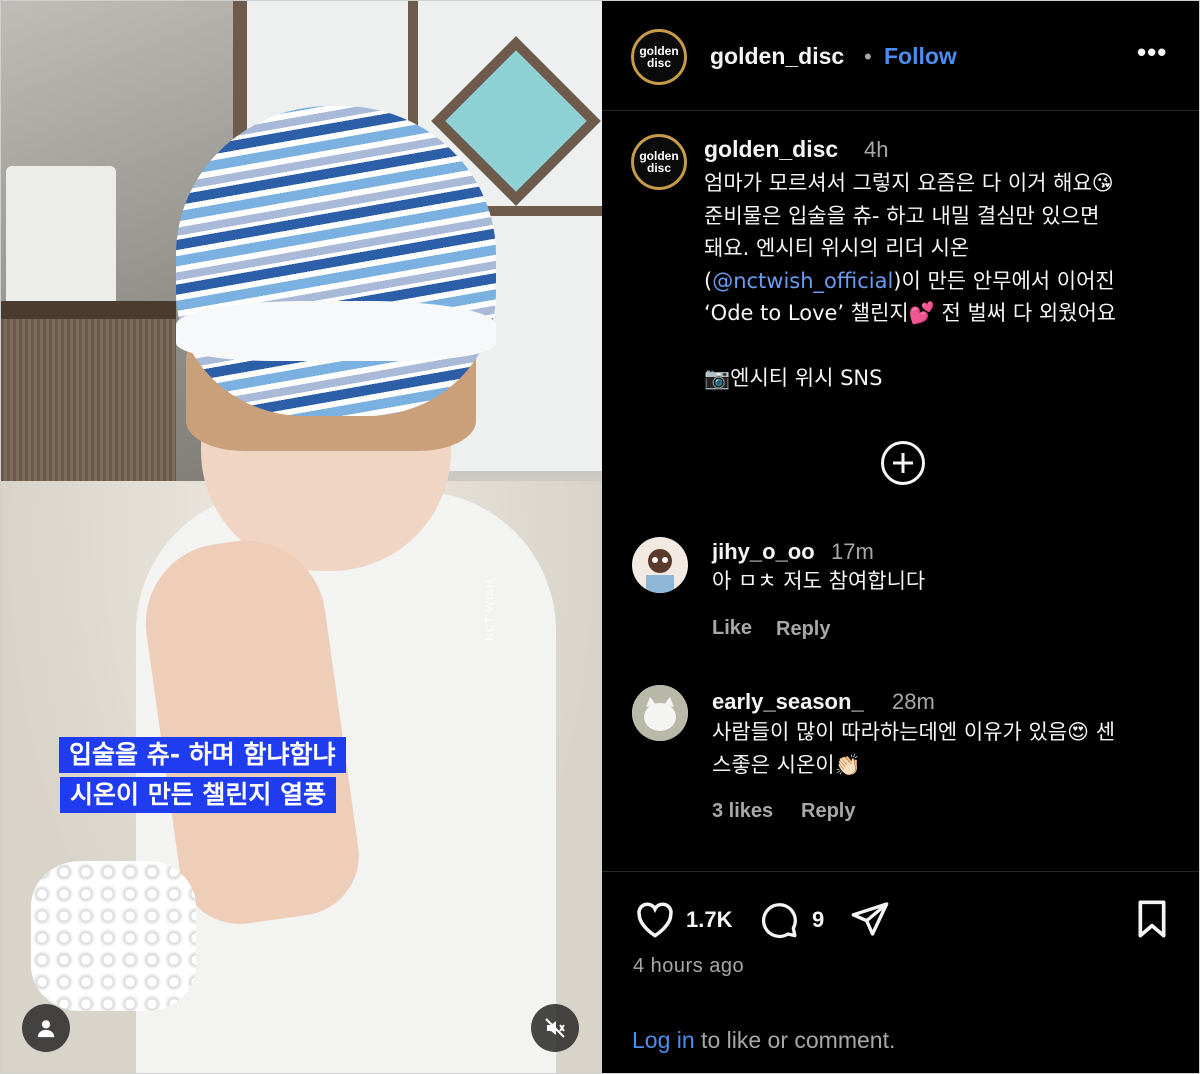 The width and height of the screenshot is (1200, 1074). I want to click on comment-icon, so click(779, 919).